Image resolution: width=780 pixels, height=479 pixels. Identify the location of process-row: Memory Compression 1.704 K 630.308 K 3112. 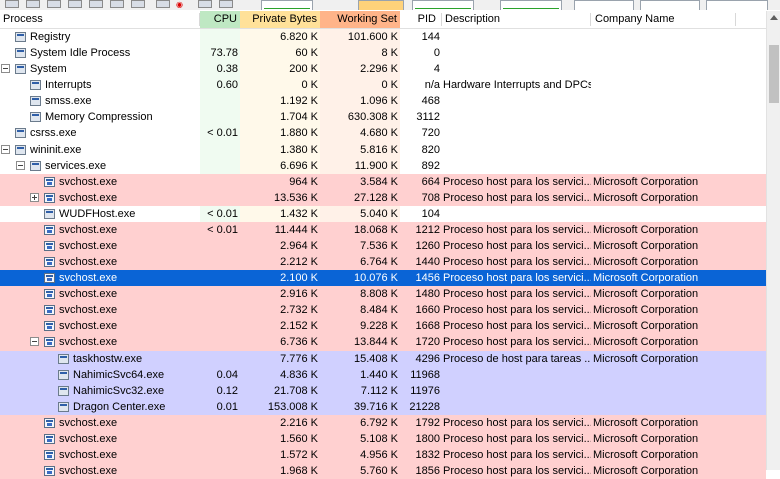
(383, 117).